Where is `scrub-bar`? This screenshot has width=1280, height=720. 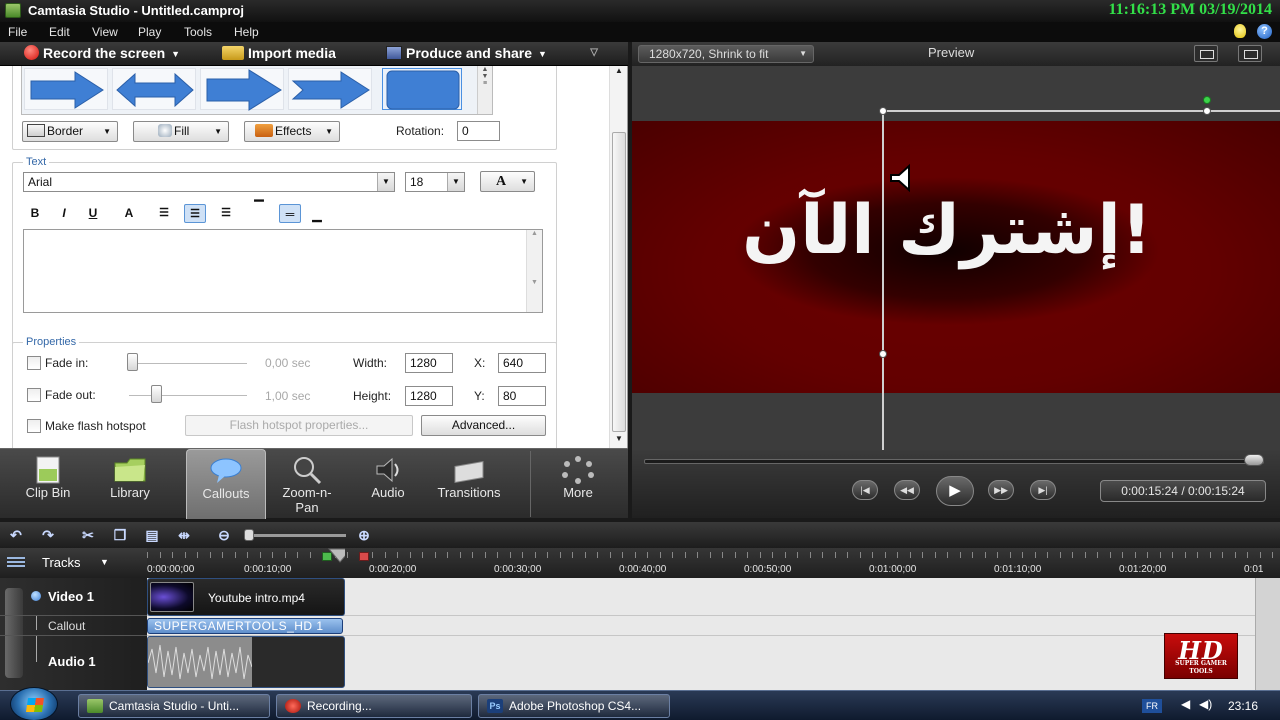
scrub-bar is located at coordinates (954, 461).